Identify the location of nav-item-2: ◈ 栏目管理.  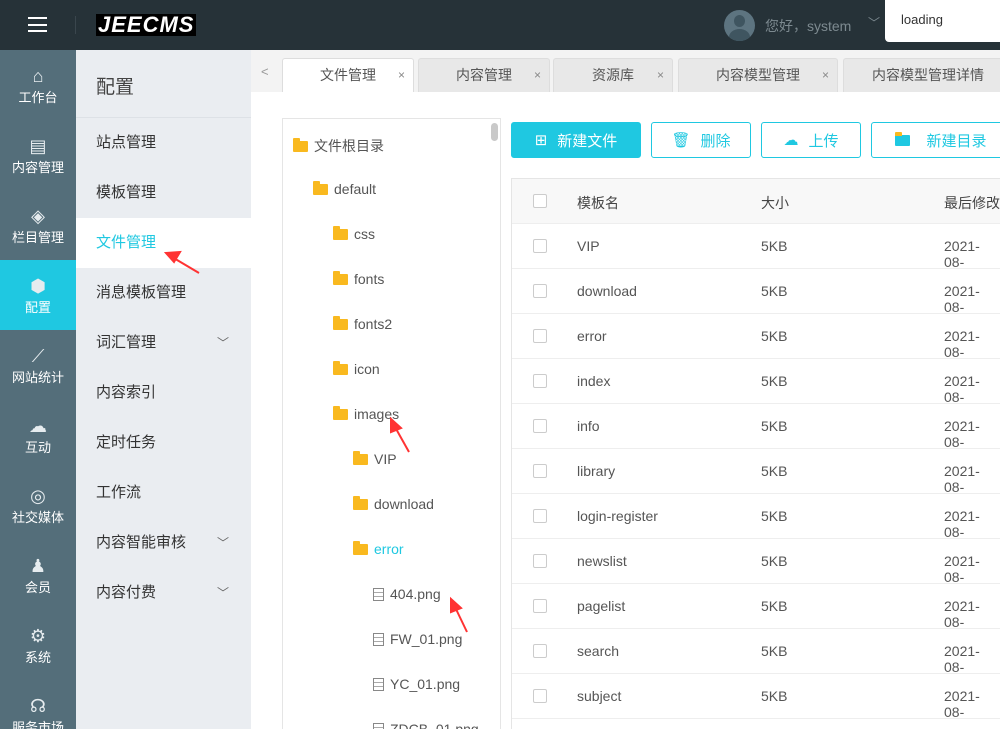
(38, 225).